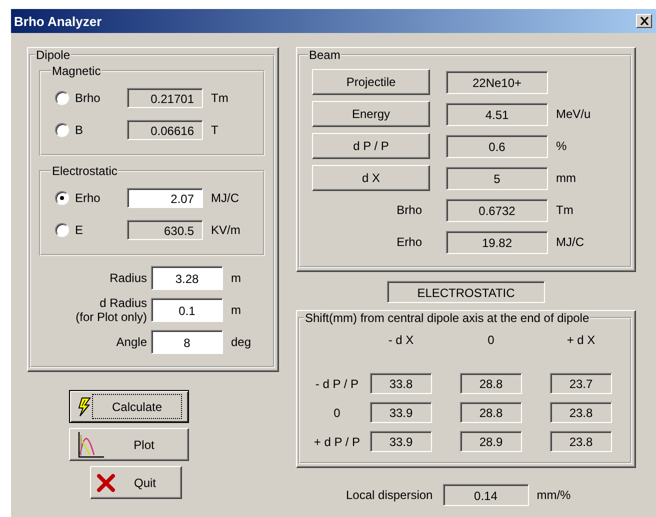 The image size is (656, 517). Describe the element at coordinates (389, 495) in the screenshot. I see `field-label: Local dispersion` at that location.